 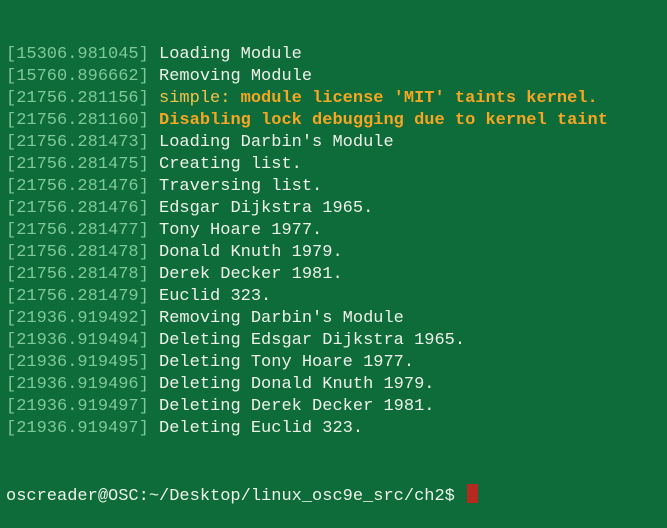 I want to click on log-line: [21936.919495] Deleting Tony Hoare 1977., so click(x=336, y=363).